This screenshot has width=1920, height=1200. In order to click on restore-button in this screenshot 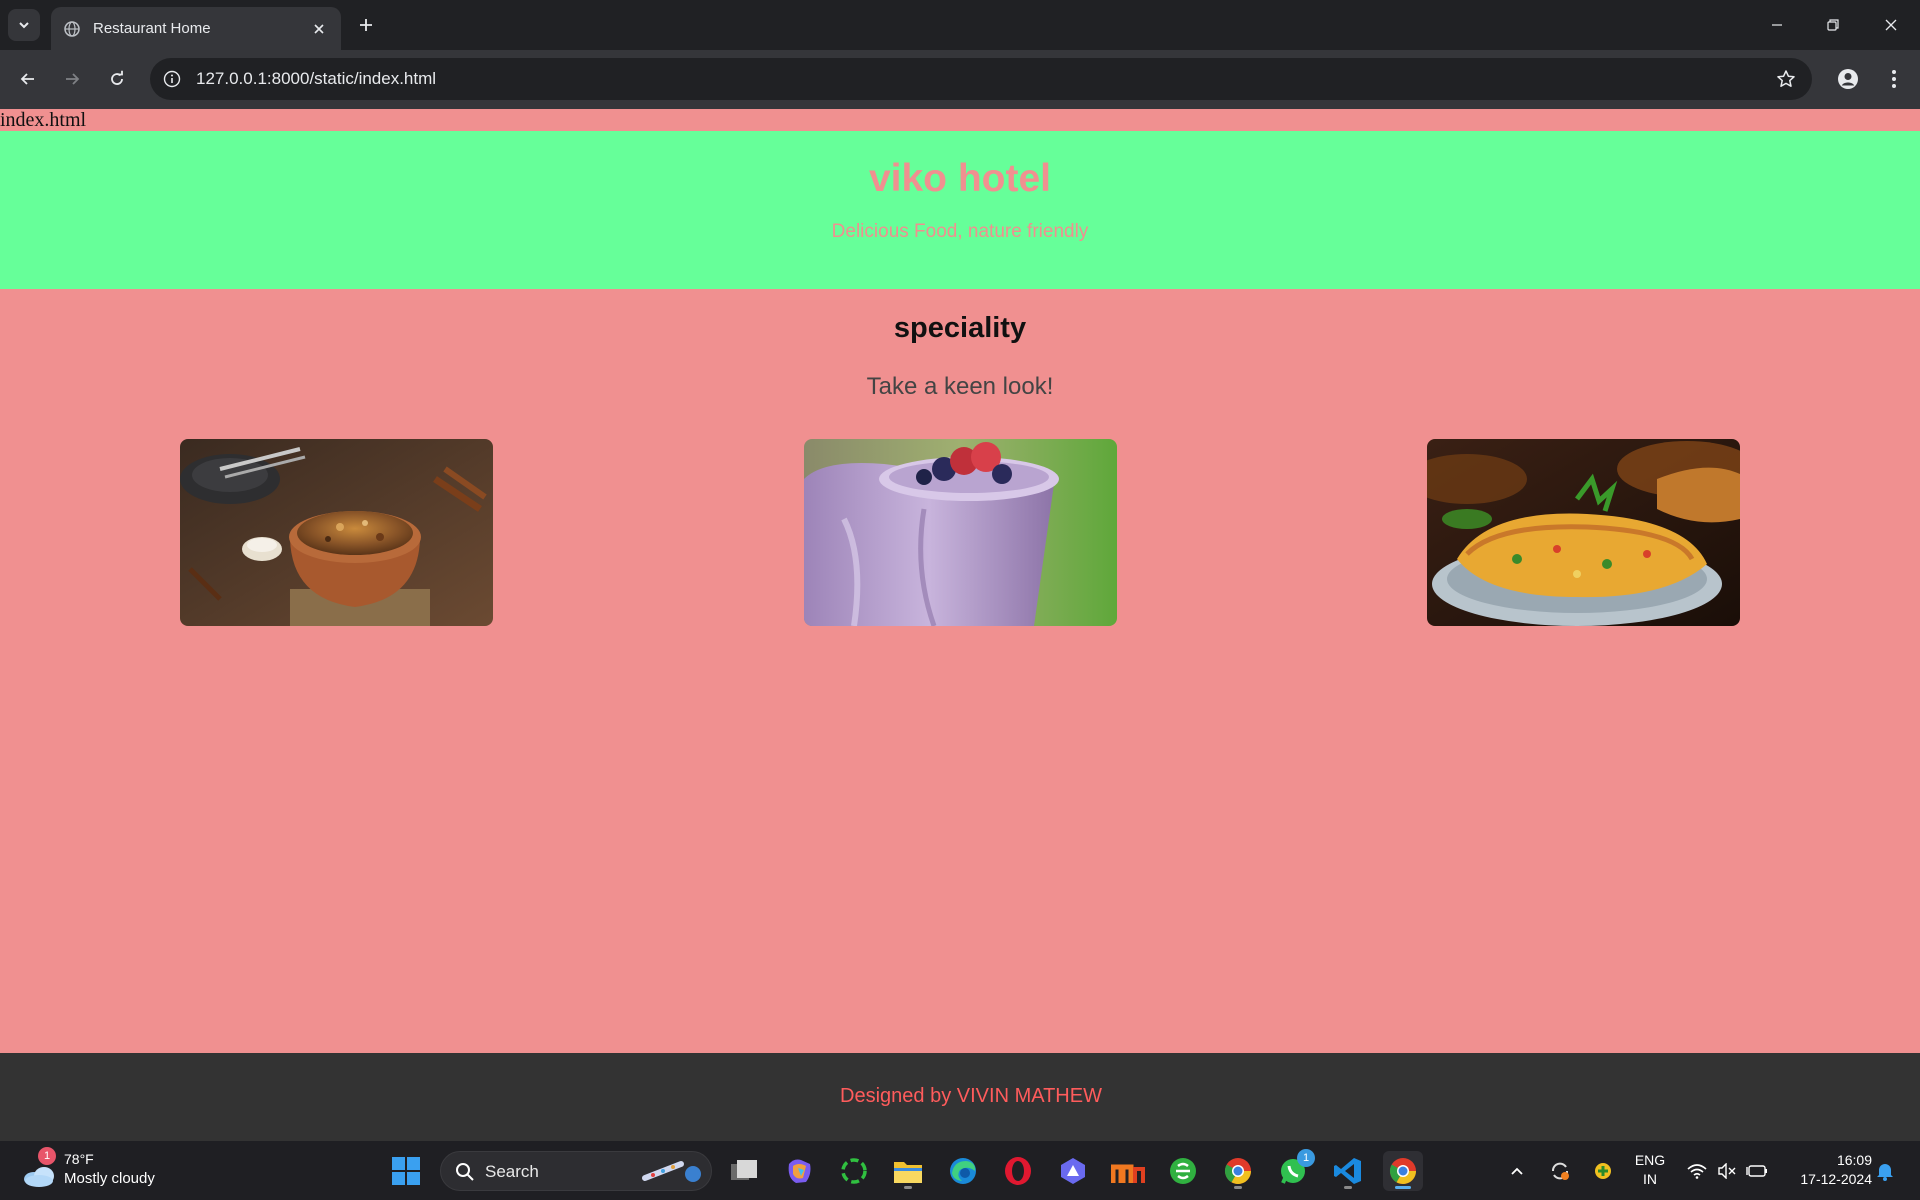, I will do `click(1833, 25)`.